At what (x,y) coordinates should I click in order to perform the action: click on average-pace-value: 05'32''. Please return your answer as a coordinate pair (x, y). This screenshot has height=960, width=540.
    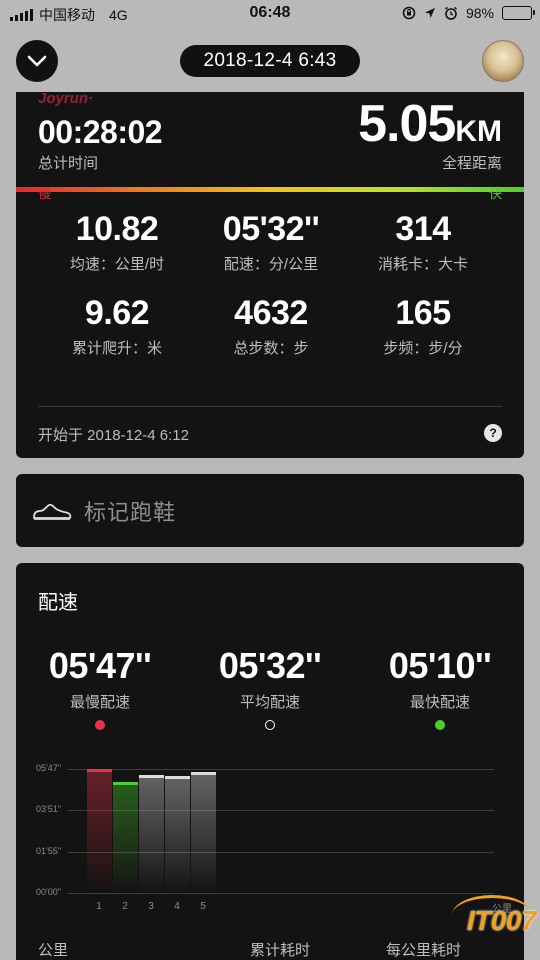
    Looking at the image, I should click on (270, 665).